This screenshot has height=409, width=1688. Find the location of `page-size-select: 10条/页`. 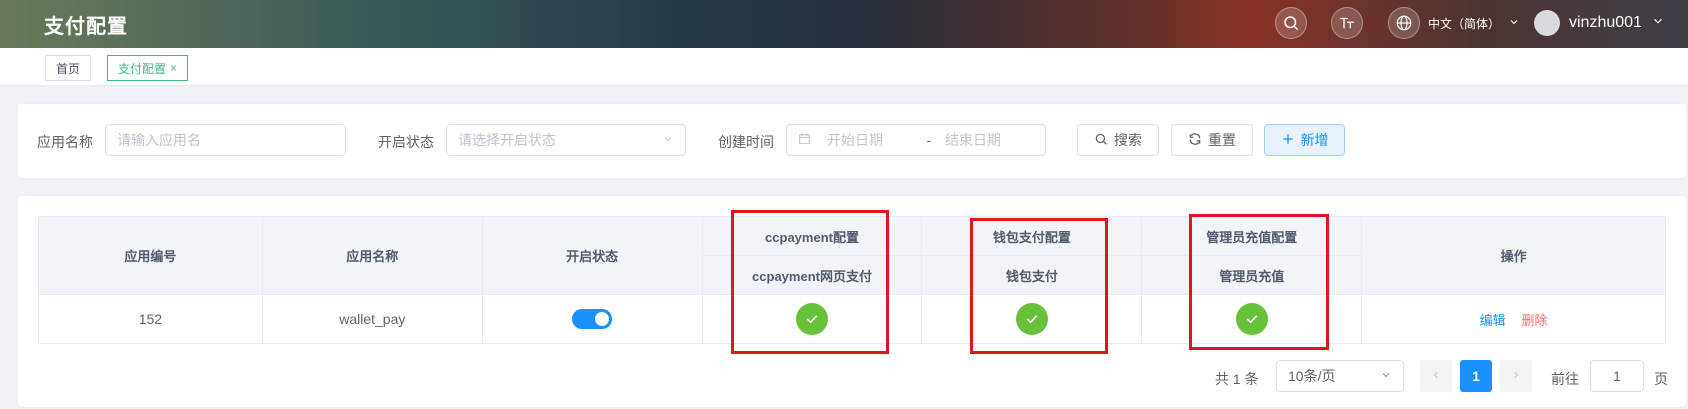

page-size-select: 10条/页 is located at coordinates (1340, 376).